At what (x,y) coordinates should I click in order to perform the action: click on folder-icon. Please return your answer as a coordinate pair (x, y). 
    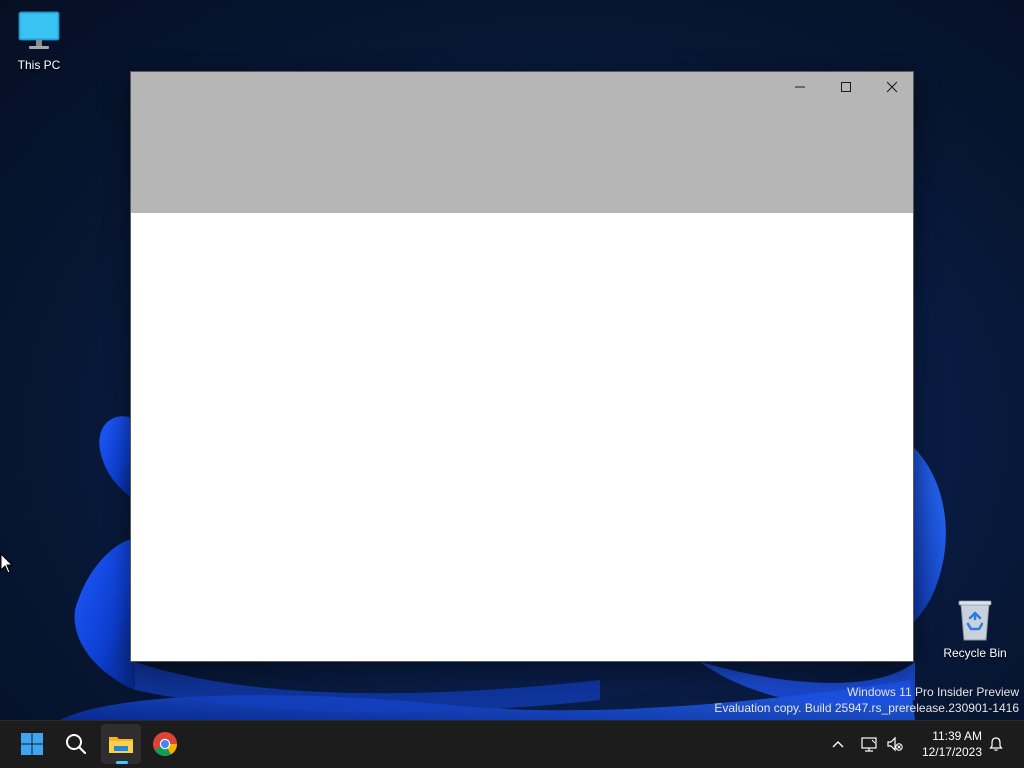
    Looking at the image, I should click on (121, 745).